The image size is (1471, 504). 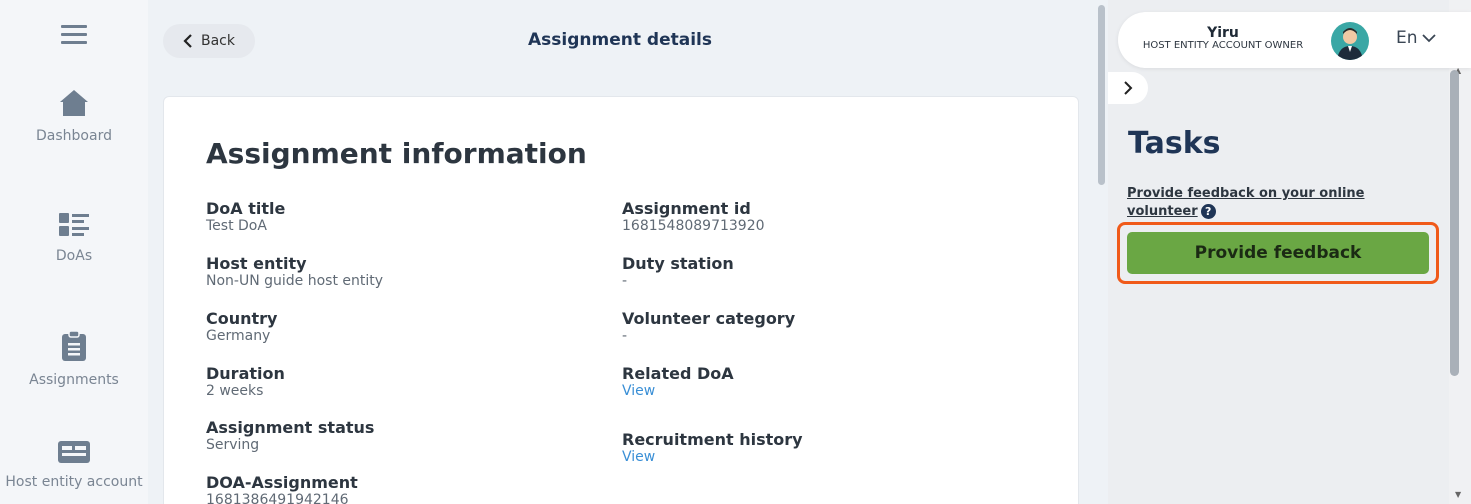 What do you see at coordinates (187, 41) in the screenshot?
I see `chevron-left-icon` at bounding box center [187, 41].